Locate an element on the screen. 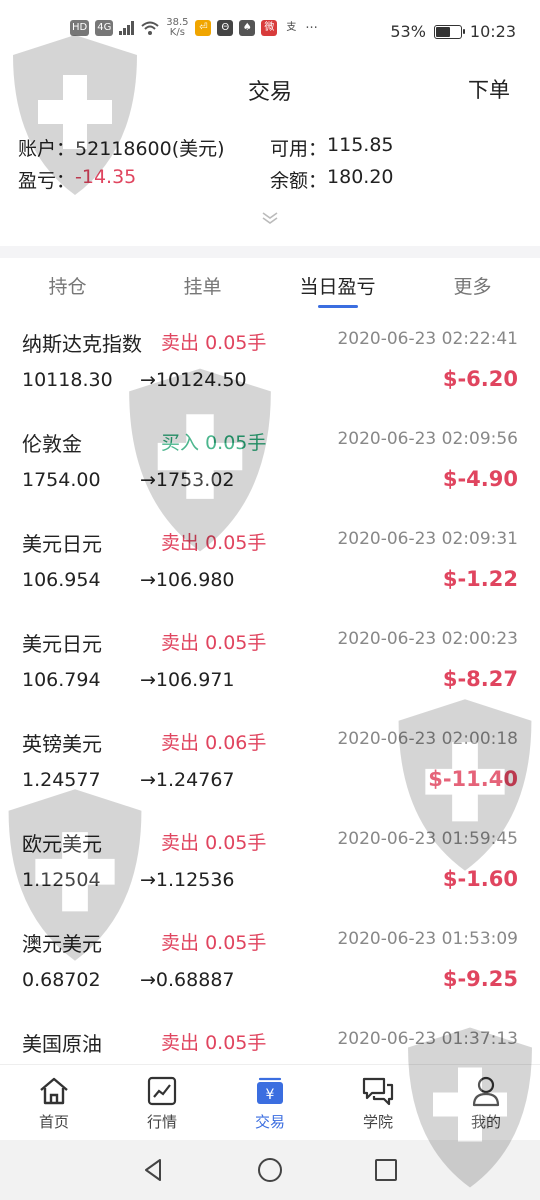 The height and width of the screenshot is (1200, 540). status-bar: HD 4G 38.5 K/s ⏎ Θ ♠ 微 支 ··· 53% 10:23 is located at coordinates (270, 30).